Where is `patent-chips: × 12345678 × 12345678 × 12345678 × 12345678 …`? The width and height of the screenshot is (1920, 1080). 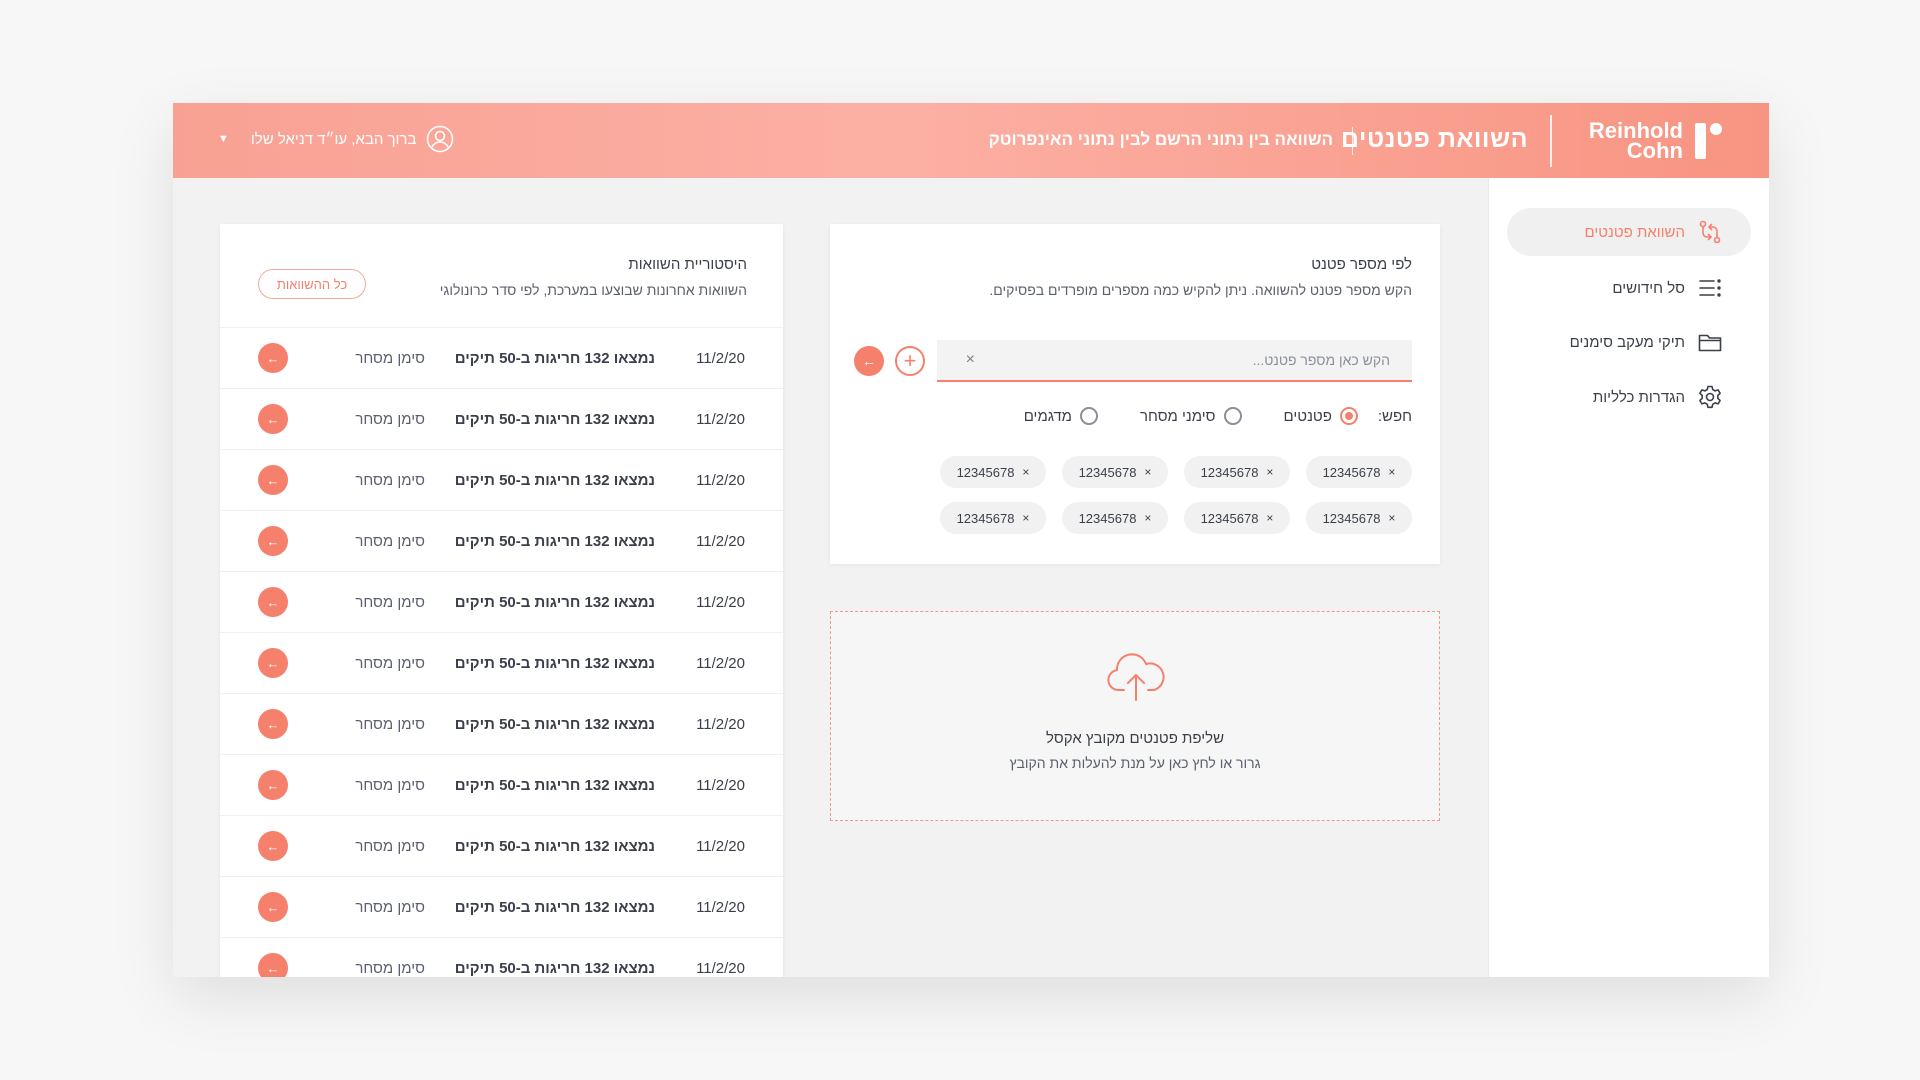
patent-chips: × 12345678 × 12345678 × 12345678 × 12345678 … is located at coordinates (1167, 495).